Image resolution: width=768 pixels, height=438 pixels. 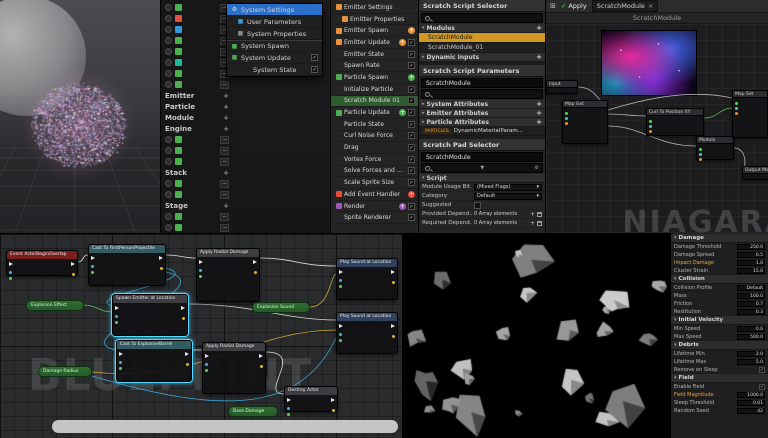 I want to click on stack-module-row: Render + ✓, so click(x=374, y=207).